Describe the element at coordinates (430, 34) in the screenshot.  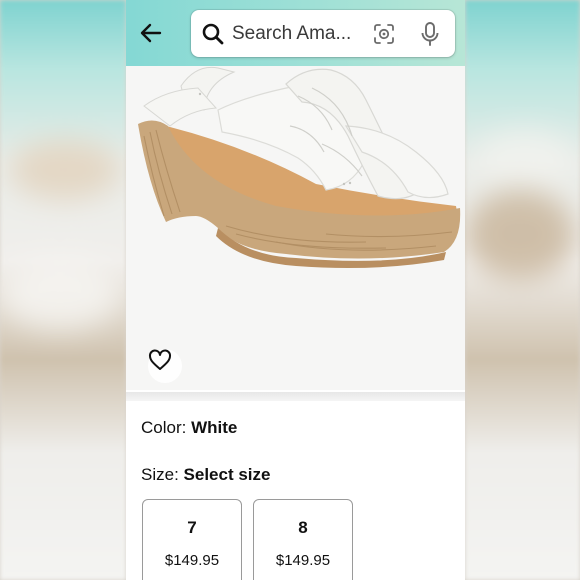
I see `microphone-icon` at that location.